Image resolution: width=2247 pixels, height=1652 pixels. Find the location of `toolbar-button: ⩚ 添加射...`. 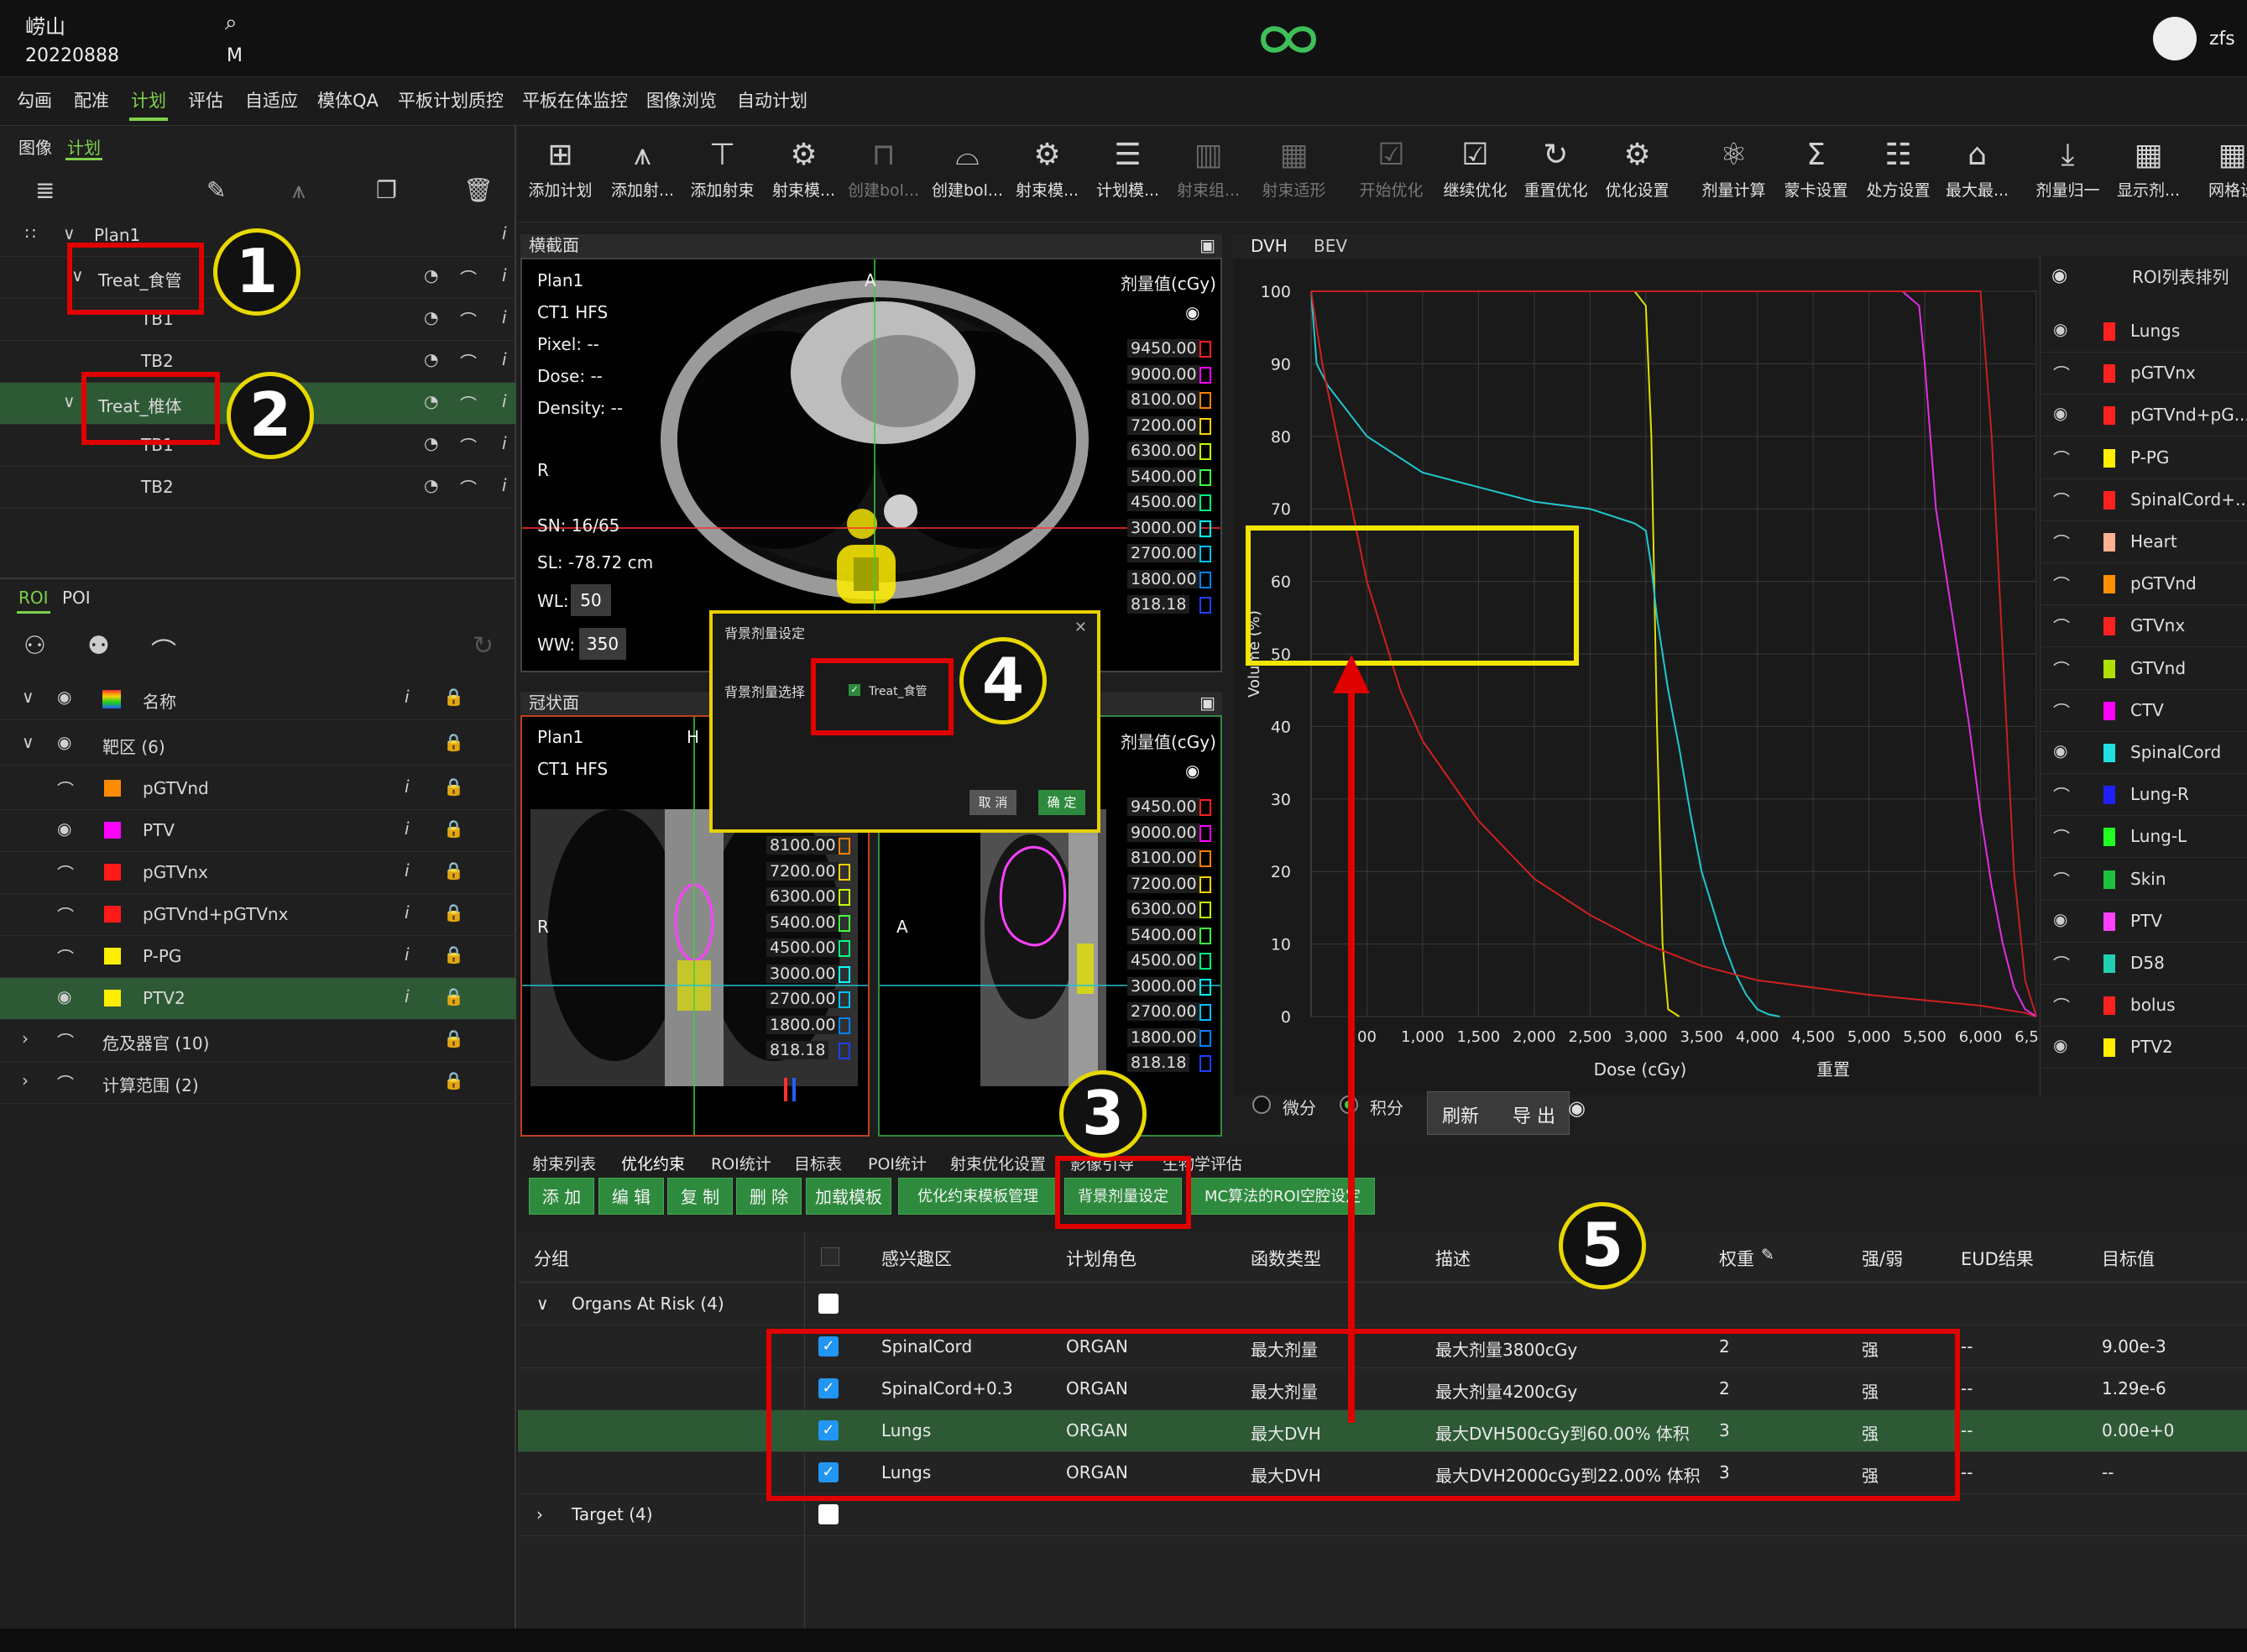

toolbar-button: ⩚ 添加射... is located at coordinates (642, 167).